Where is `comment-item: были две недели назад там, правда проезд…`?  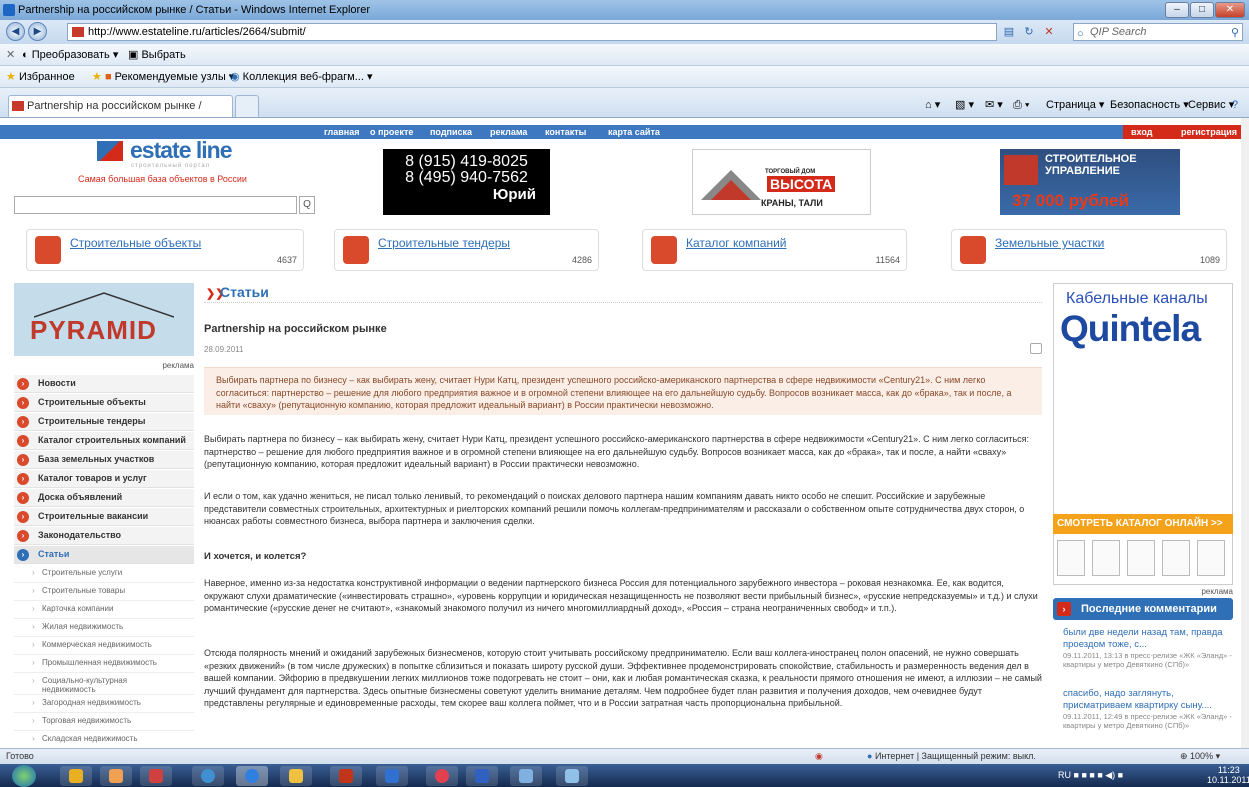 comment-item: были две недели назад там, правда проезд… is located at coordinates (1148, 648).